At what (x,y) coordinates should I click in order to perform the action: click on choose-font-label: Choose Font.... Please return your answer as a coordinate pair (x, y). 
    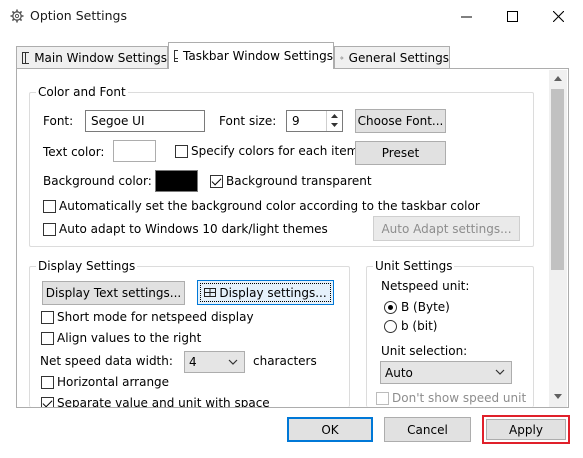
    Looking at the image, I should click on (400, 121).